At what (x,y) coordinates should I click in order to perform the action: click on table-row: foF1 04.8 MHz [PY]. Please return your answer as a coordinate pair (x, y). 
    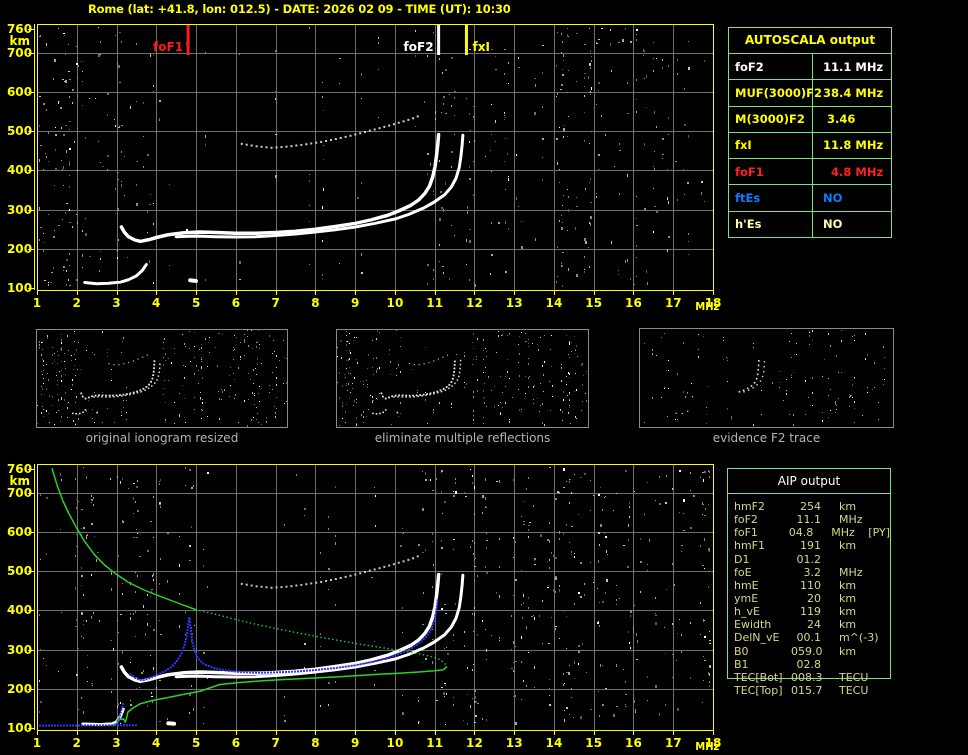
    Looking at the image, I should click on (809, 532).